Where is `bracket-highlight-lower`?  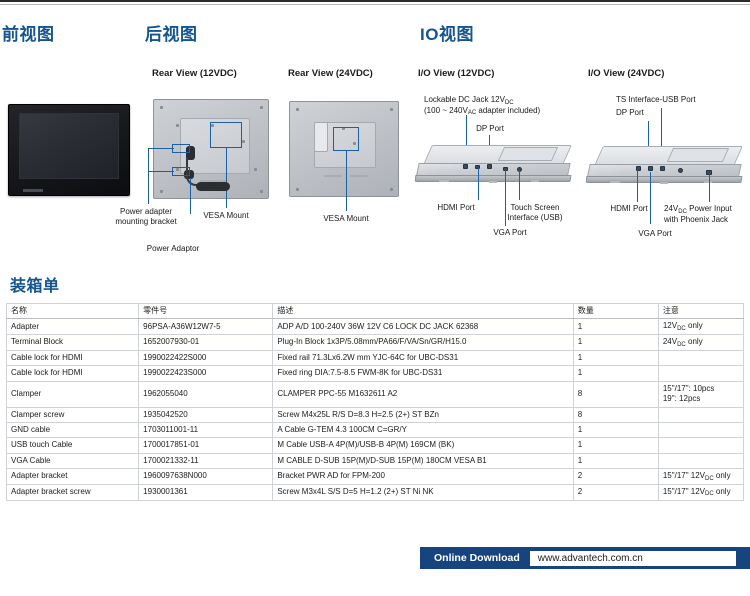
bracket-highlight-lower is located at coordinates (181, 171).